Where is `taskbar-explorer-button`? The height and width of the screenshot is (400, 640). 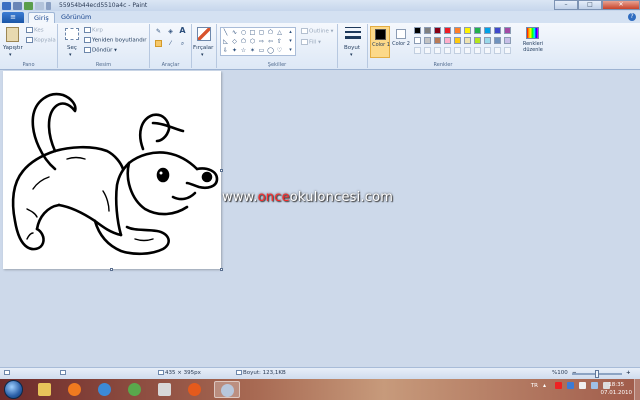
taskbar-explorer-button is located at coordinates (45, 389).